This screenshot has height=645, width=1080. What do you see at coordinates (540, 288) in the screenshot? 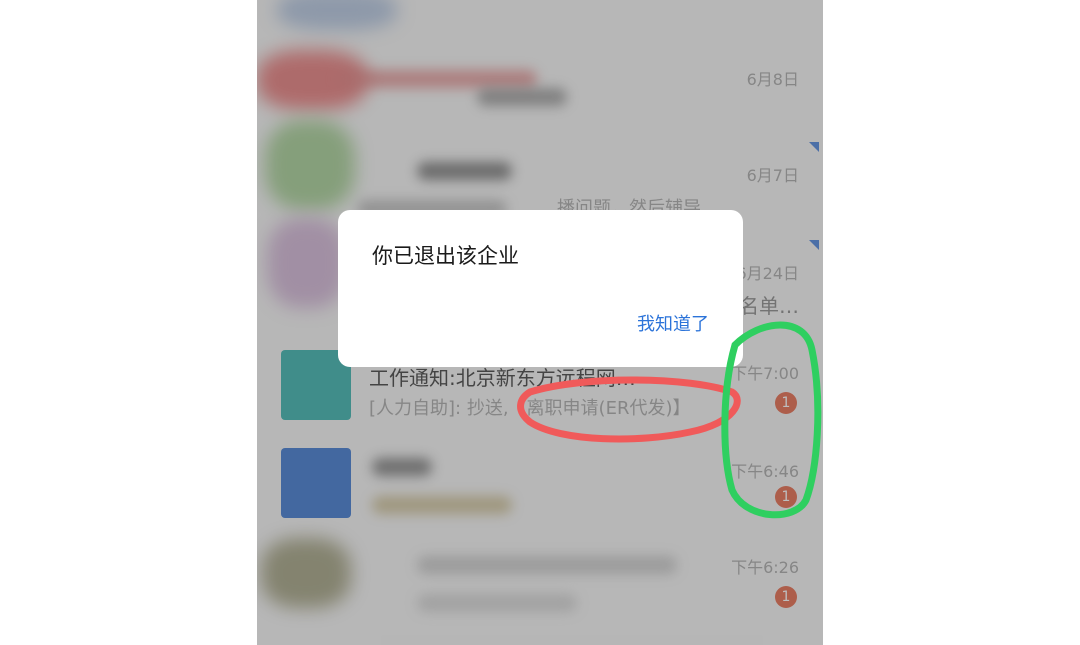
I see `alert-dialog: 你已退出该企业 我知道了` at bounding box center [540, 288].